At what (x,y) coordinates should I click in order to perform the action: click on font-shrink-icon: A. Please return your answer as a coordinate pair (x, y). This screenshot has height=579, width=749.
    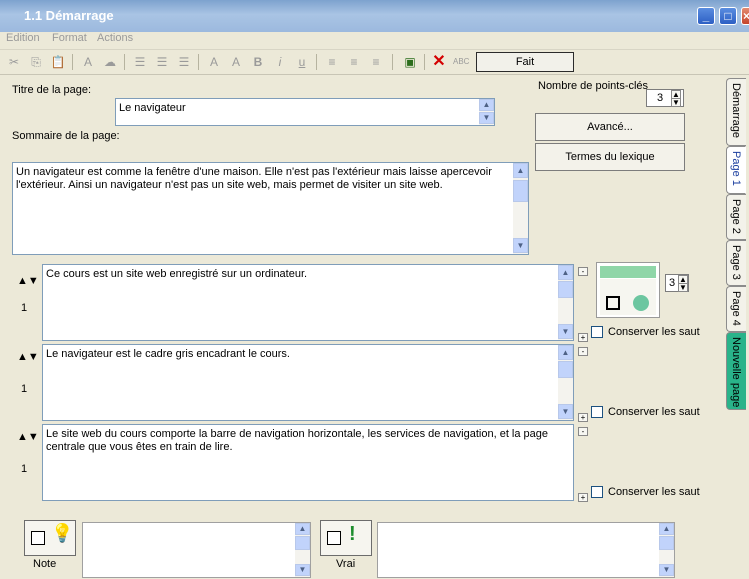
    Looking at the image, I should click on (236, 62).